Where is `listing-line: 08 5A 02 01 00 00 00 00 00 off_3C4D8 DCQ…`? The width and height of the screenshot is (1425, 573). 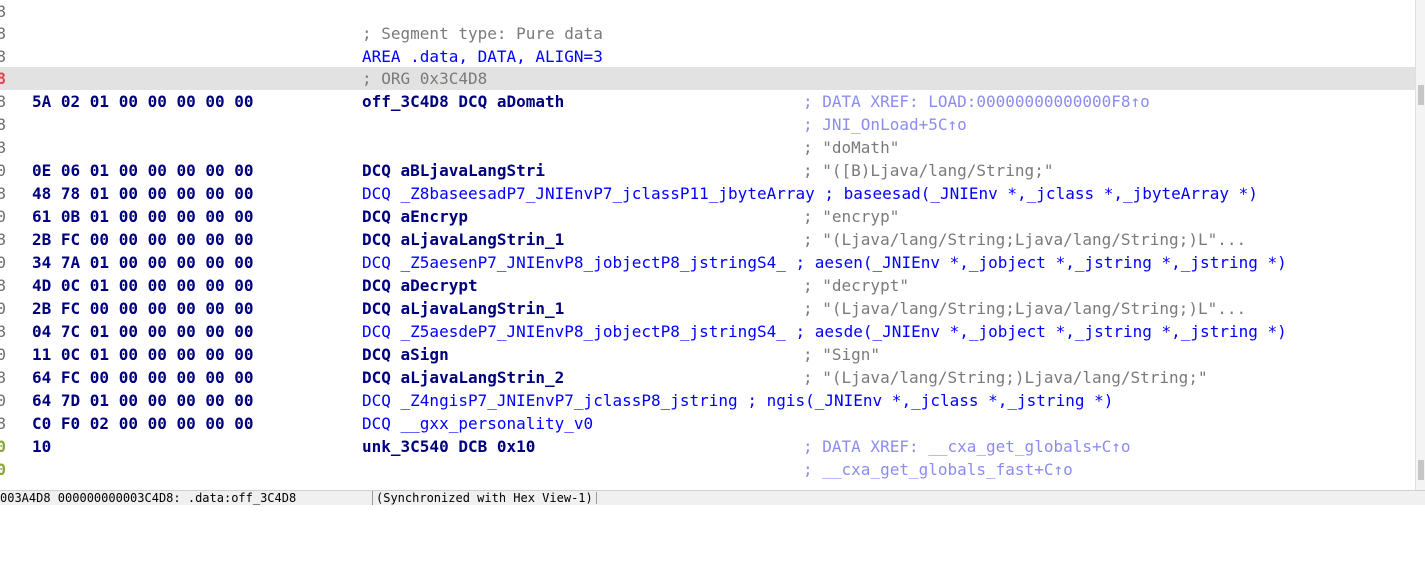
listing-line: 08 5A 02 01 00 00 00 00 00 off_3C4D8 DCQ… is located at coordinates (707, 101).